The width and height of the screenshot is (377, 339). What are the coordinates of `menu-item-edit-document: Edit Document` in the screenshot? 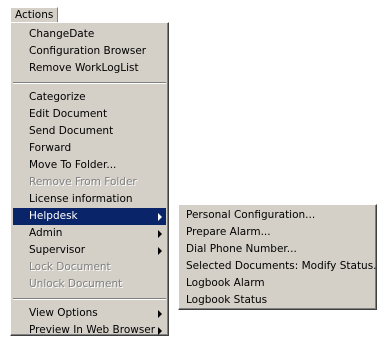 It's located at (89, 114).